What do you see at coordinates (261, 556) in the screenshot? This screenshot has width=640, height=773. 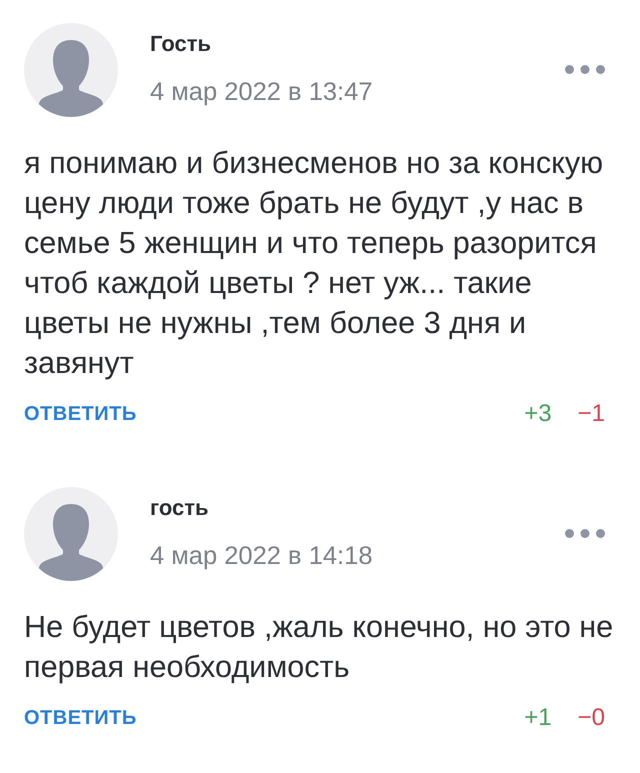 I see `comment-date: 4 мар 2022 в 14:18` at bounding box center [261, 556].